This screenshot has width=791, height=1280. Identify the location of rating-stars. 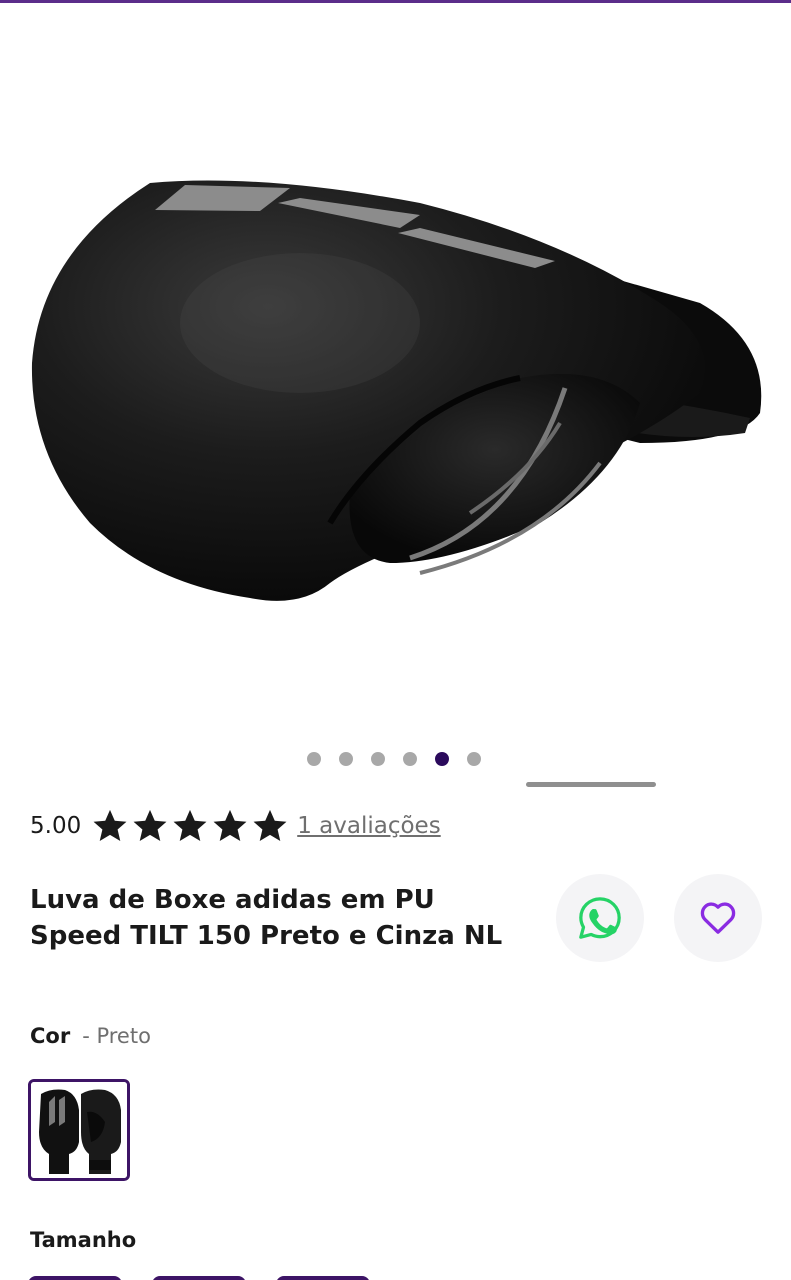
(190, 826).